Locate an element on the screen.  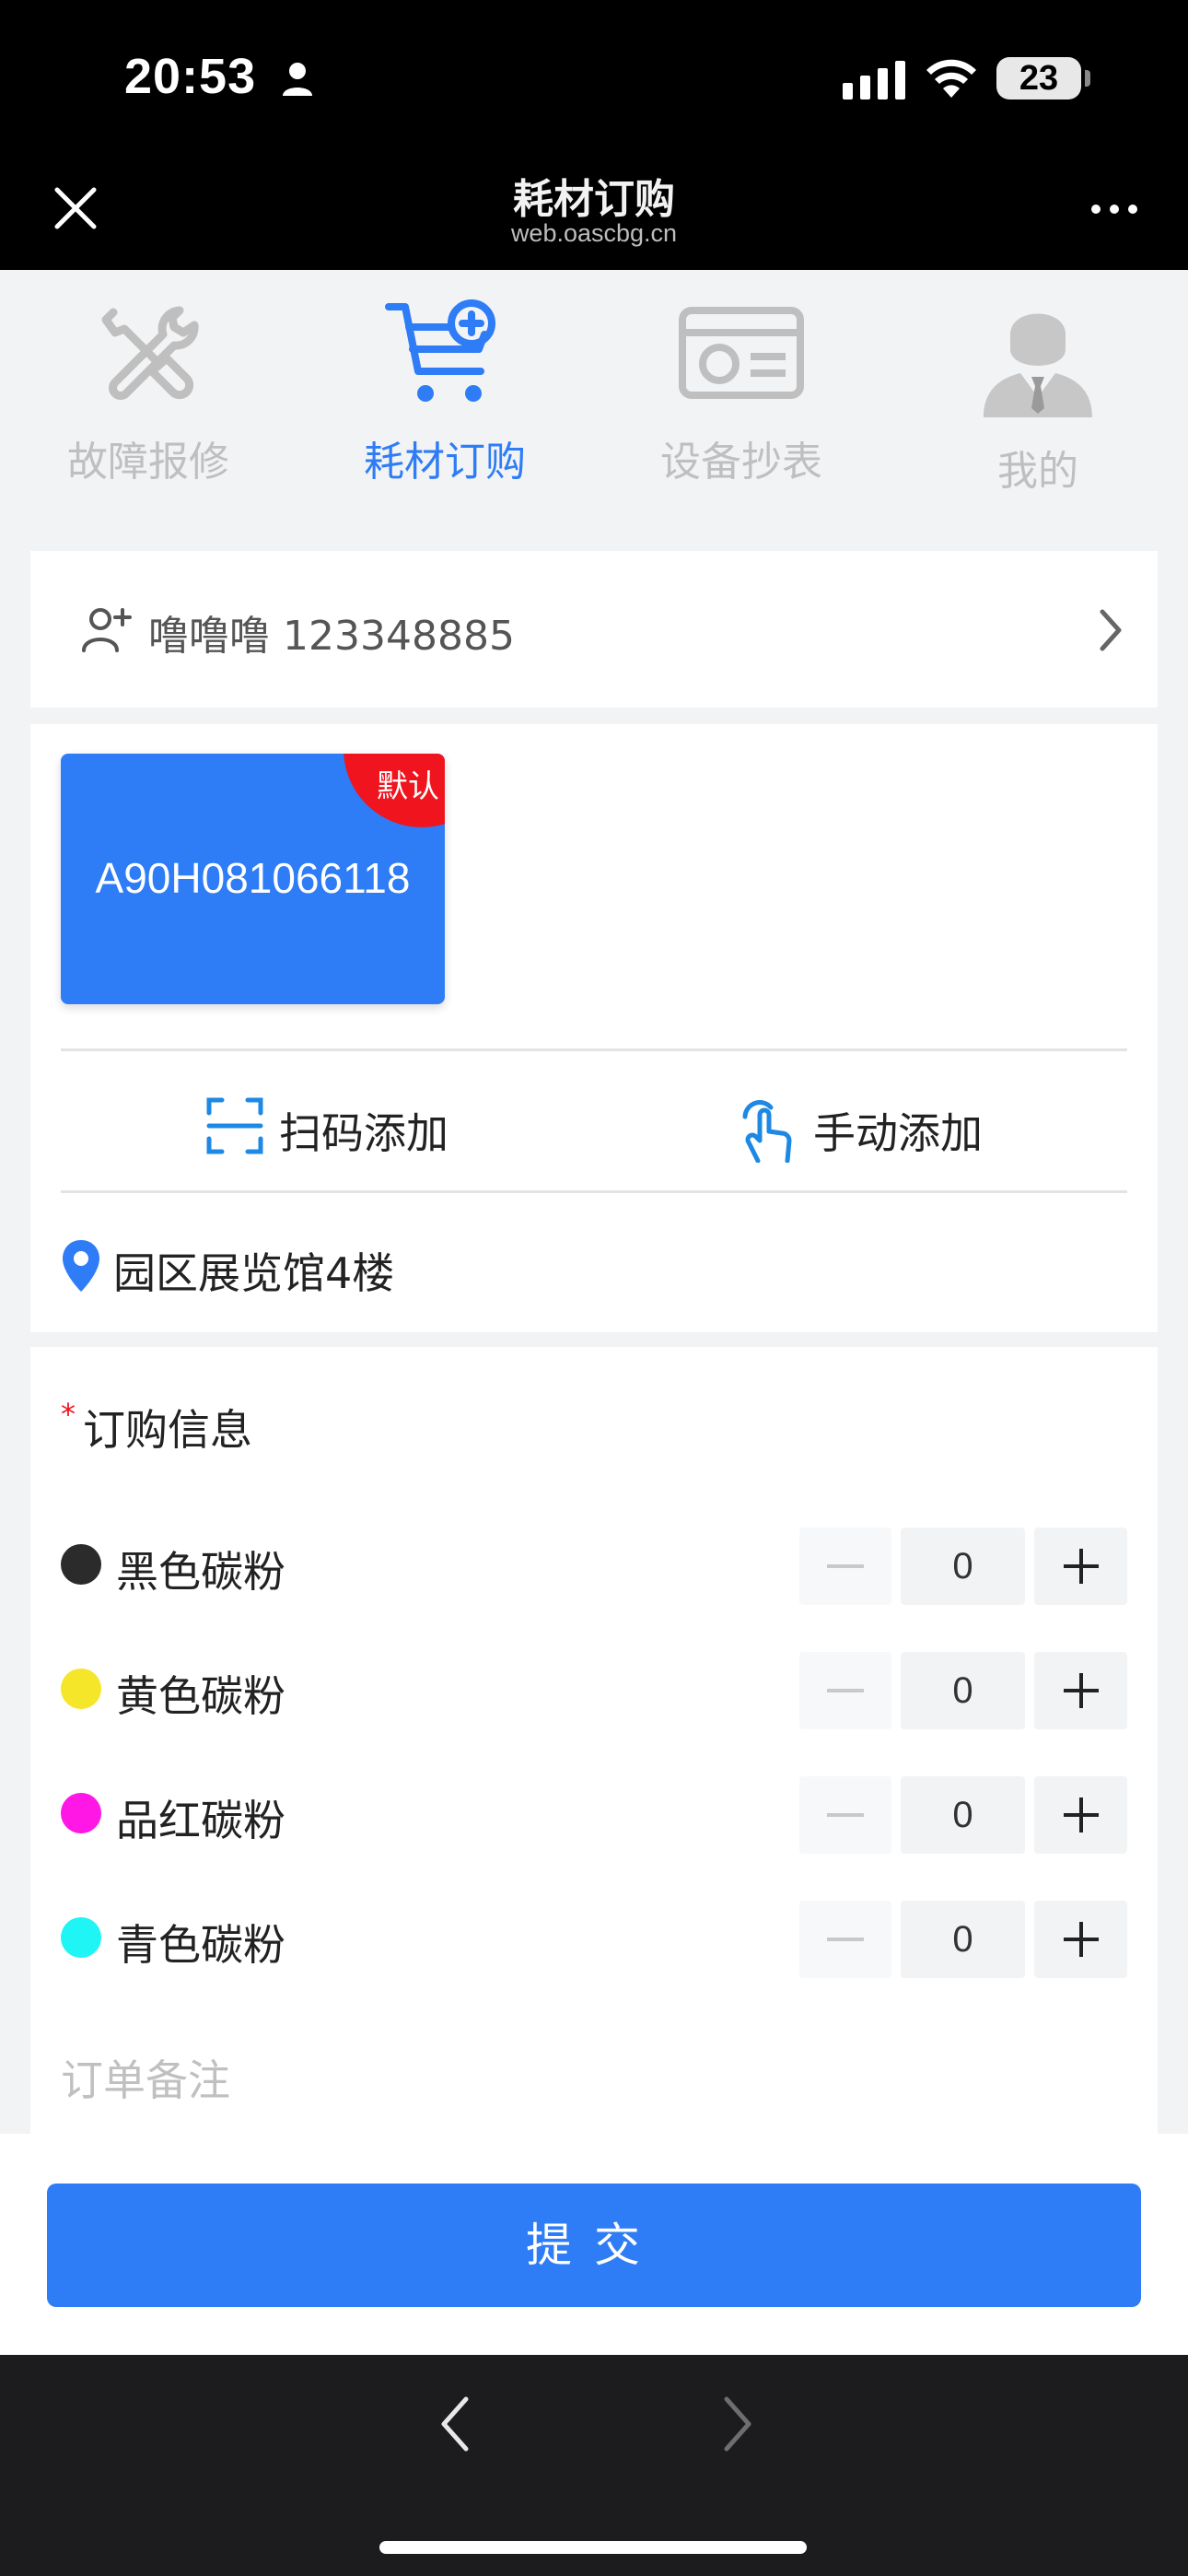
toner-name: 品红碳粉 is located at coordinates (201, 1820).